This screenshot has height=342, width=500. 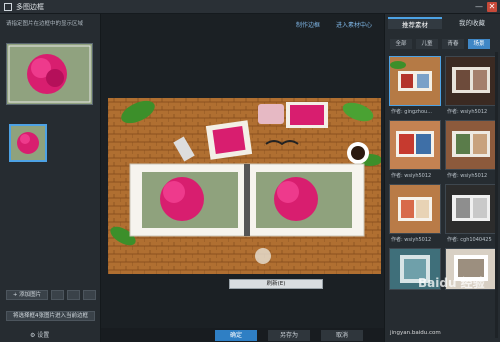 What do you see at coordinates (236, 335) in the screenshot?
I see `ok-button: 确定` at bounding box center [236, 335].